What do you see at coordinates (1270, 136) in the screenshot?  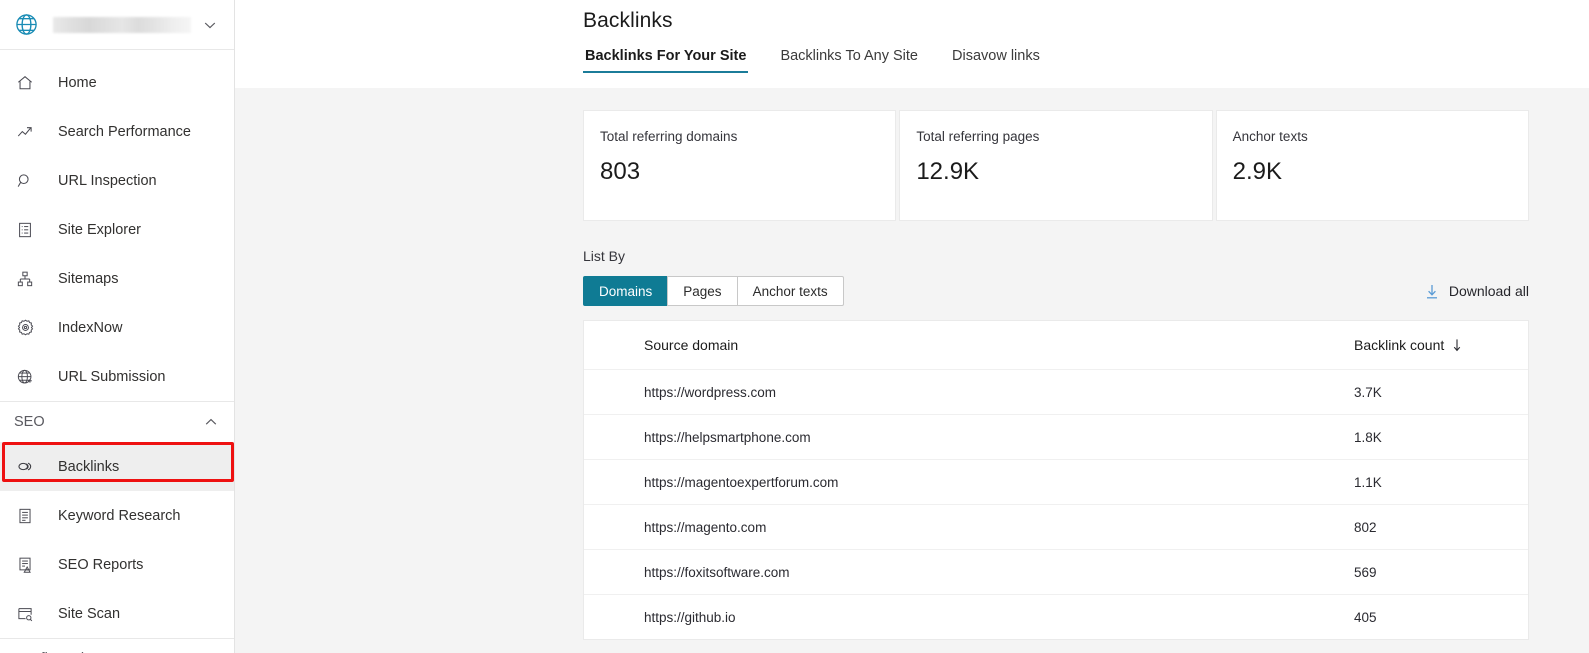 I see `stat-label: Anchor texts` at bounding box center [1270, 136].